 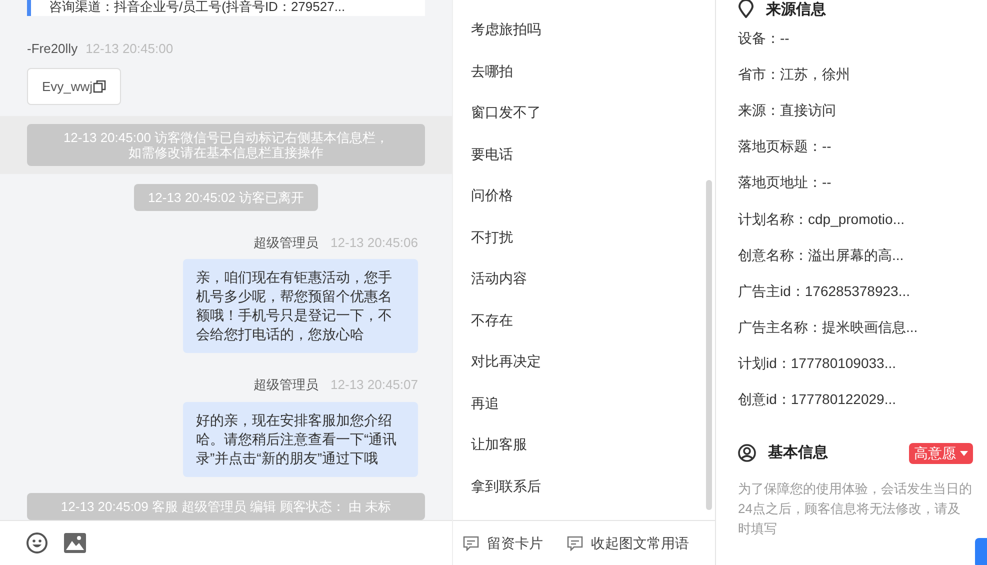 I want to click on info-field: 省市：江苏，徐州, so click(x=855, y=74).